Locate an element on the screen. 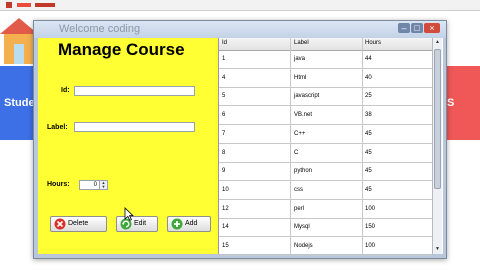 Image resolution: width=480 pixels, height=270 pixels. cell-id: 7 is located at coordinates (224, 133).